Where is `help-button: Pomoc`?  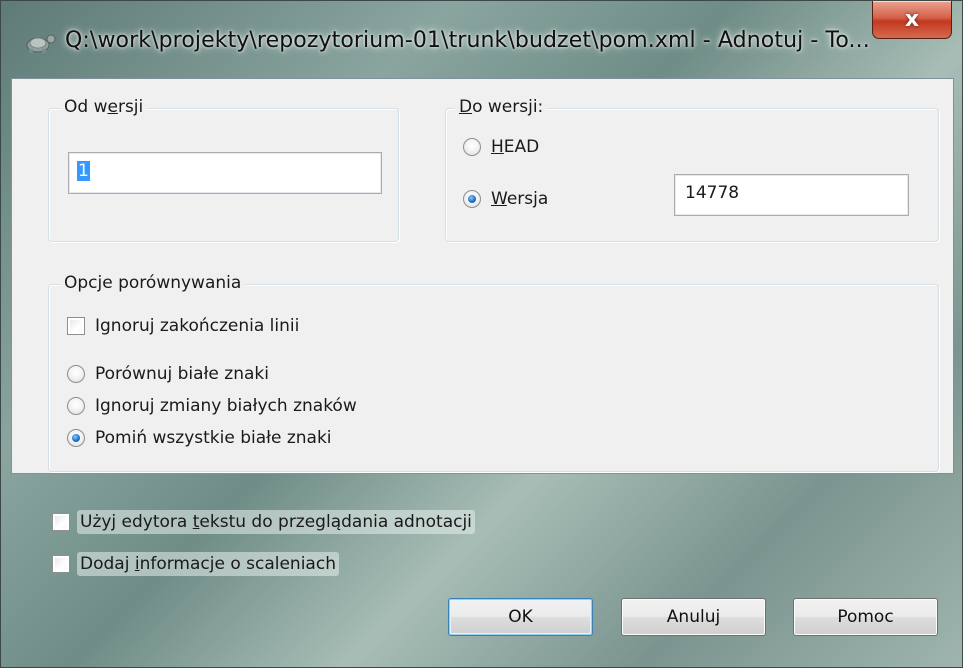 help-button: Pomoc is located at coordinates (865, 617).